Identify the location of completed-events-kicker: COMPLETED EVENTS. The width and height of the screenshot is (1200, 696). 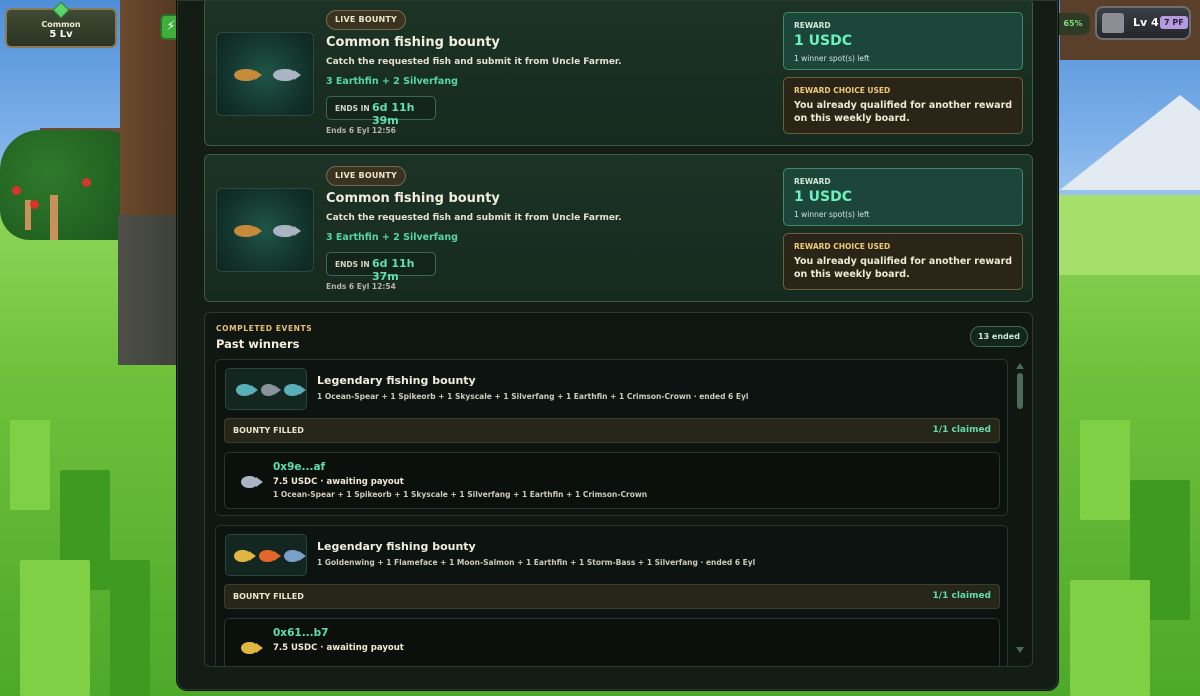
(264, 328).